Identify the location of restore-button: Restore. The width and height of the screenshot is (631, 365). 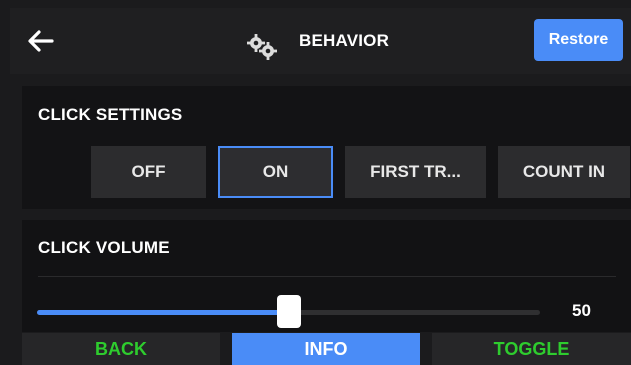
(578, 40).